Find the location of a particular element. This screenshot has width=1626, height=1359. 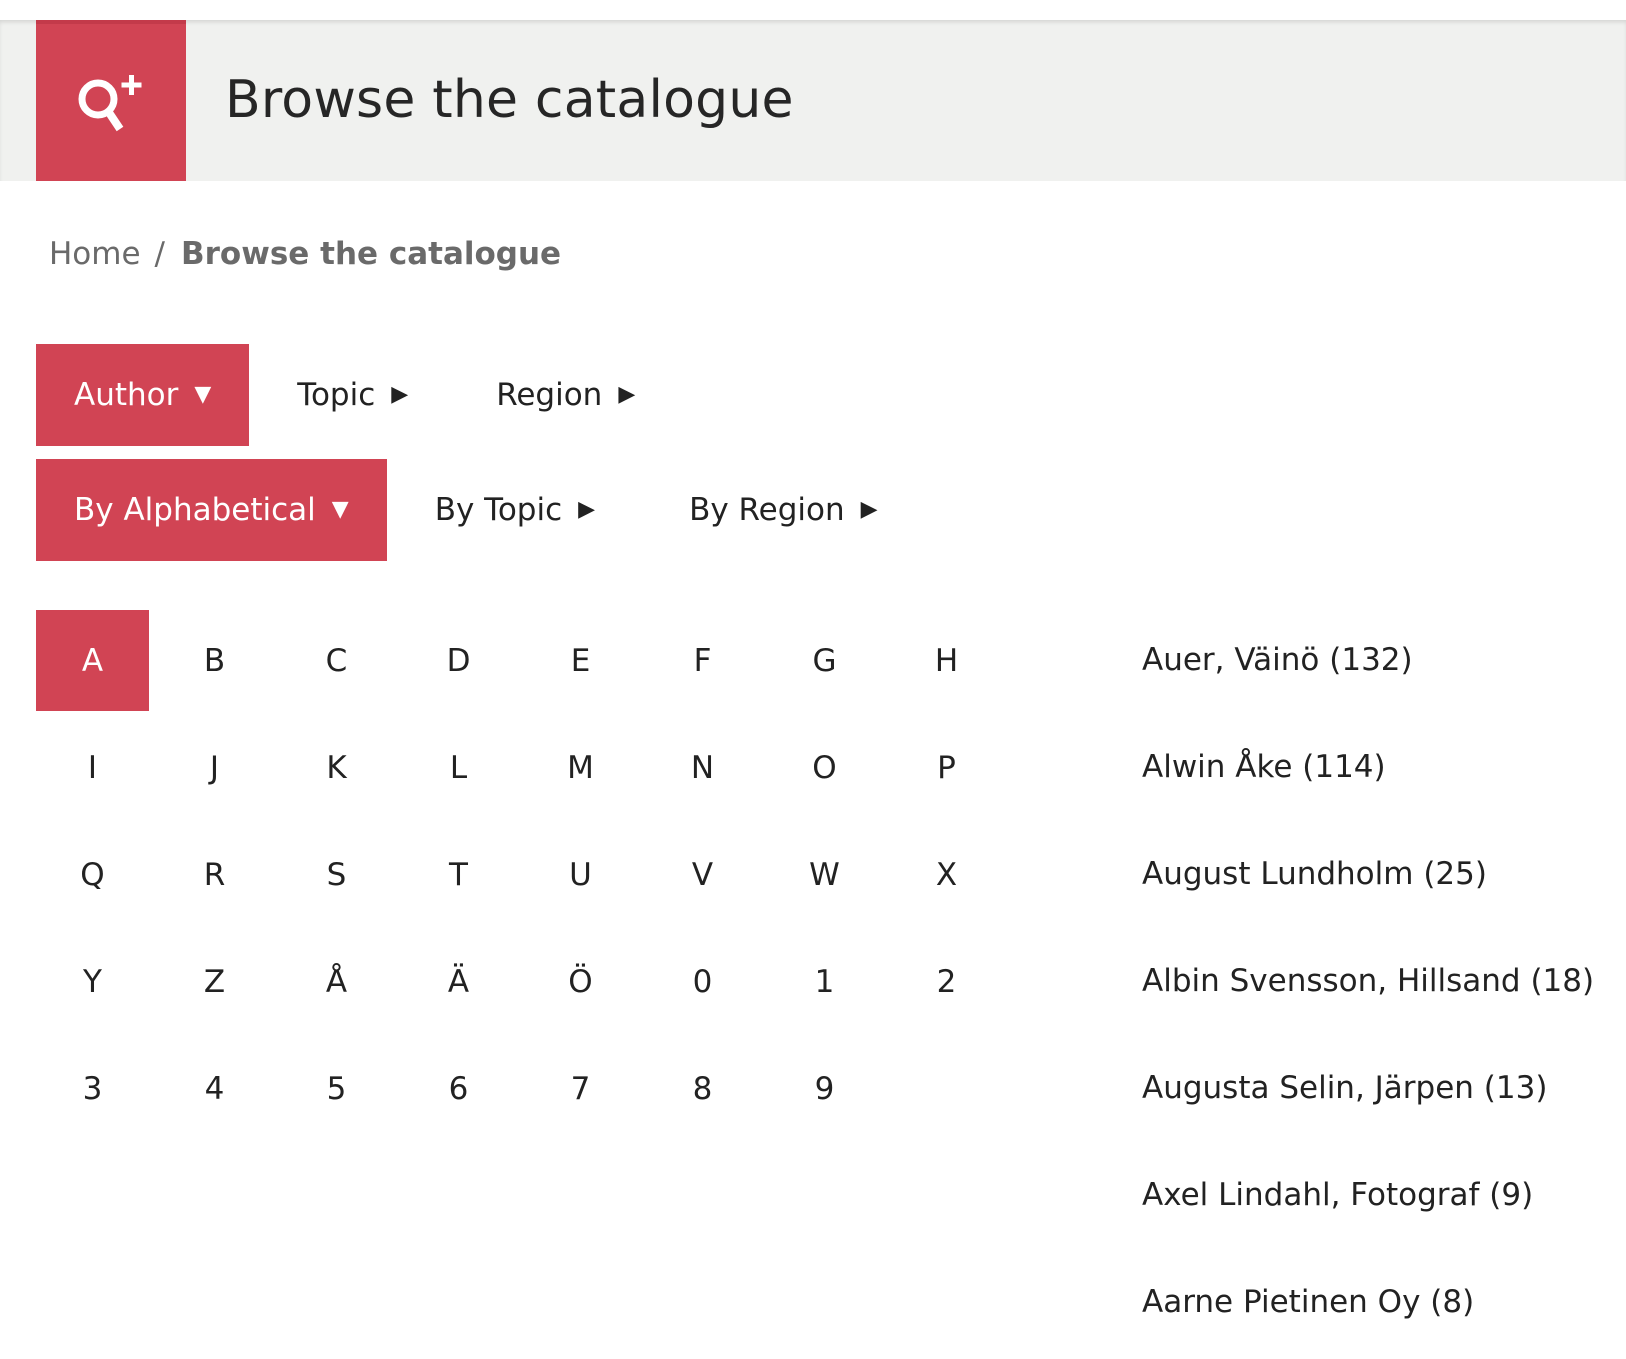

letter-link: 0 is located at coordinates (702, 981).